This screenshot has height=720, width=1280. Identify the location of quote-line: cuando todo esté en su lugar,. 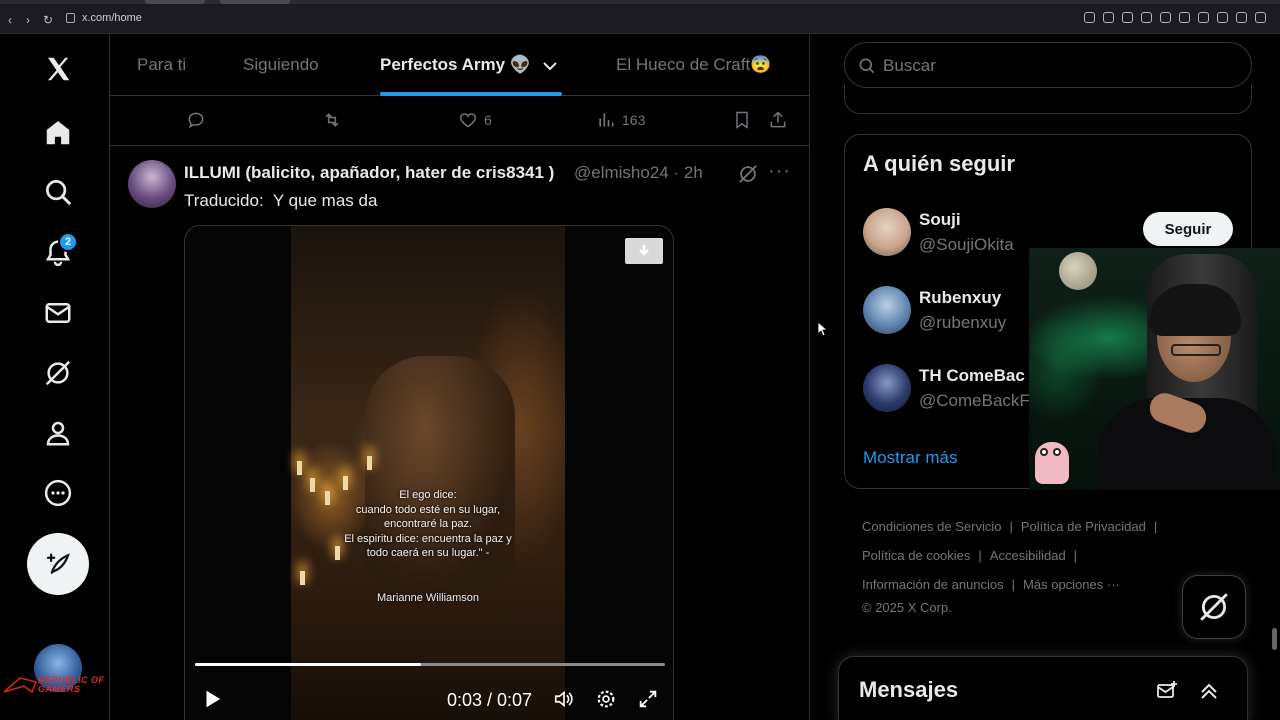
(428, 509).